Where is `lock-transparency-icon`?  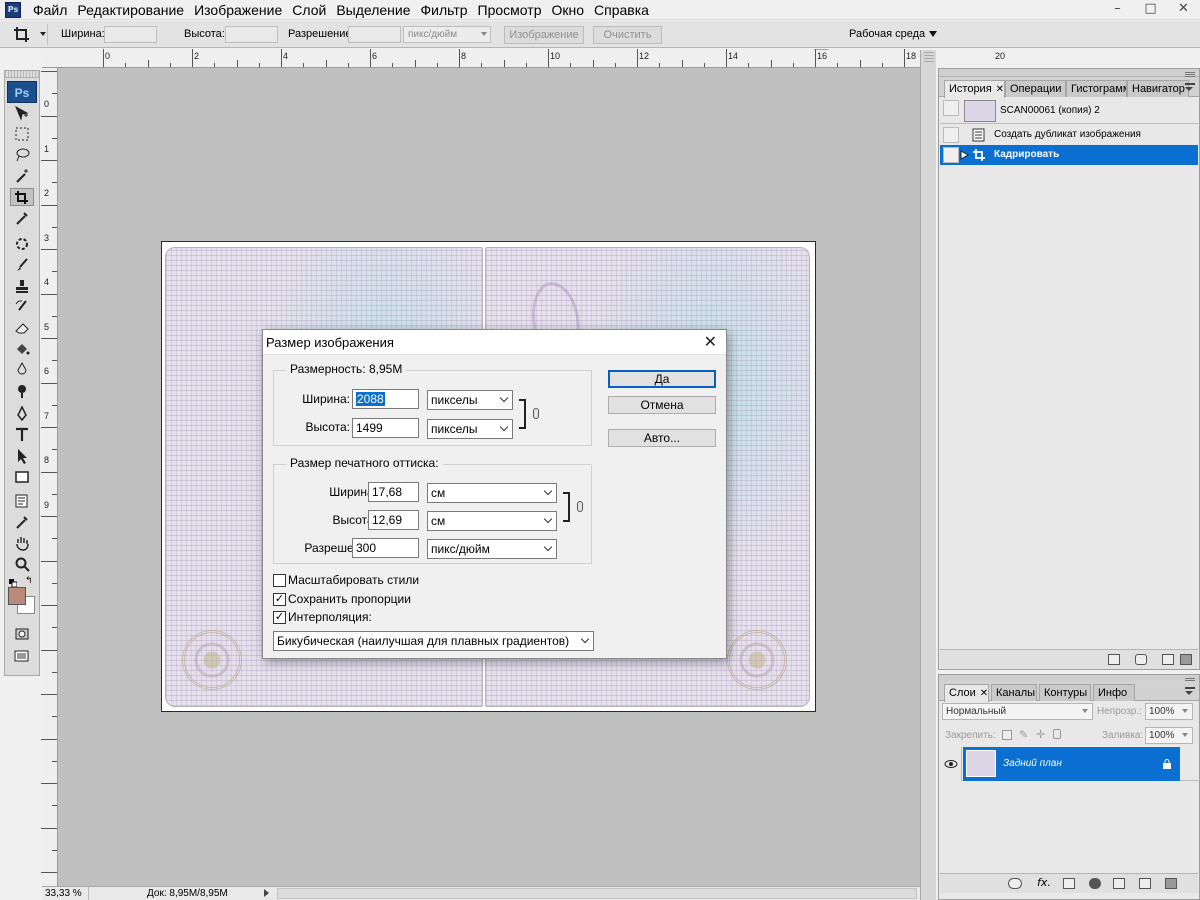 lock-transparency-icon is located at coordinates (1007, 735).